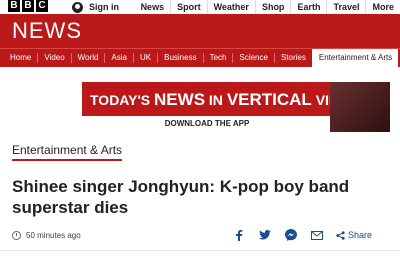 The width and height of the screenshot is (400, 260). I want to click on bbc-logo-letter: C, so click(42, 6).